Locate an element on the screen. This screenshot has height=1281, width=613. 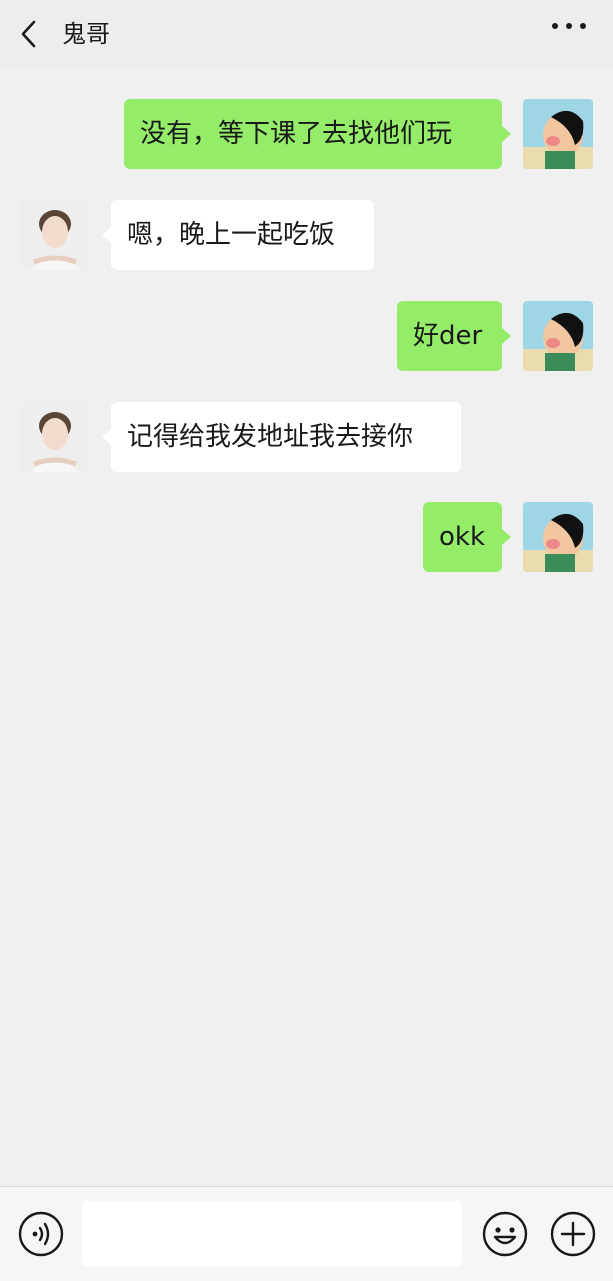
plus-icon is located at coordinates (573, 1234).